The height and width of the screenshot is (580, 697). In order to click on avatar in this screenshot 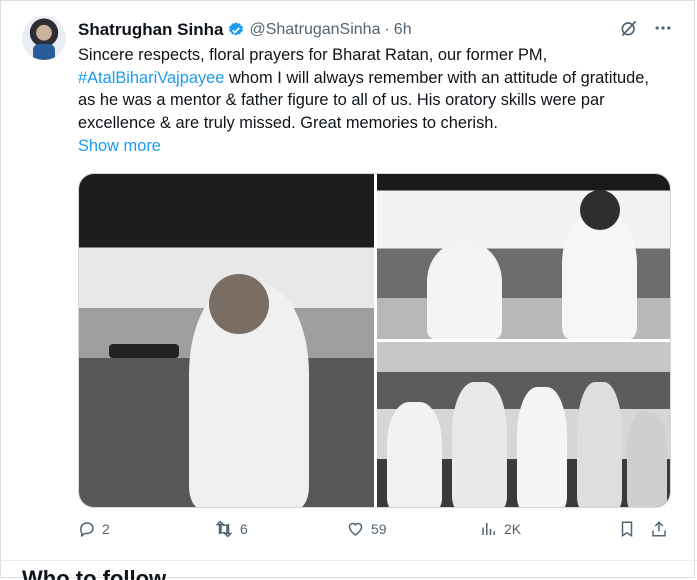, I will do `click(44, 38)`.